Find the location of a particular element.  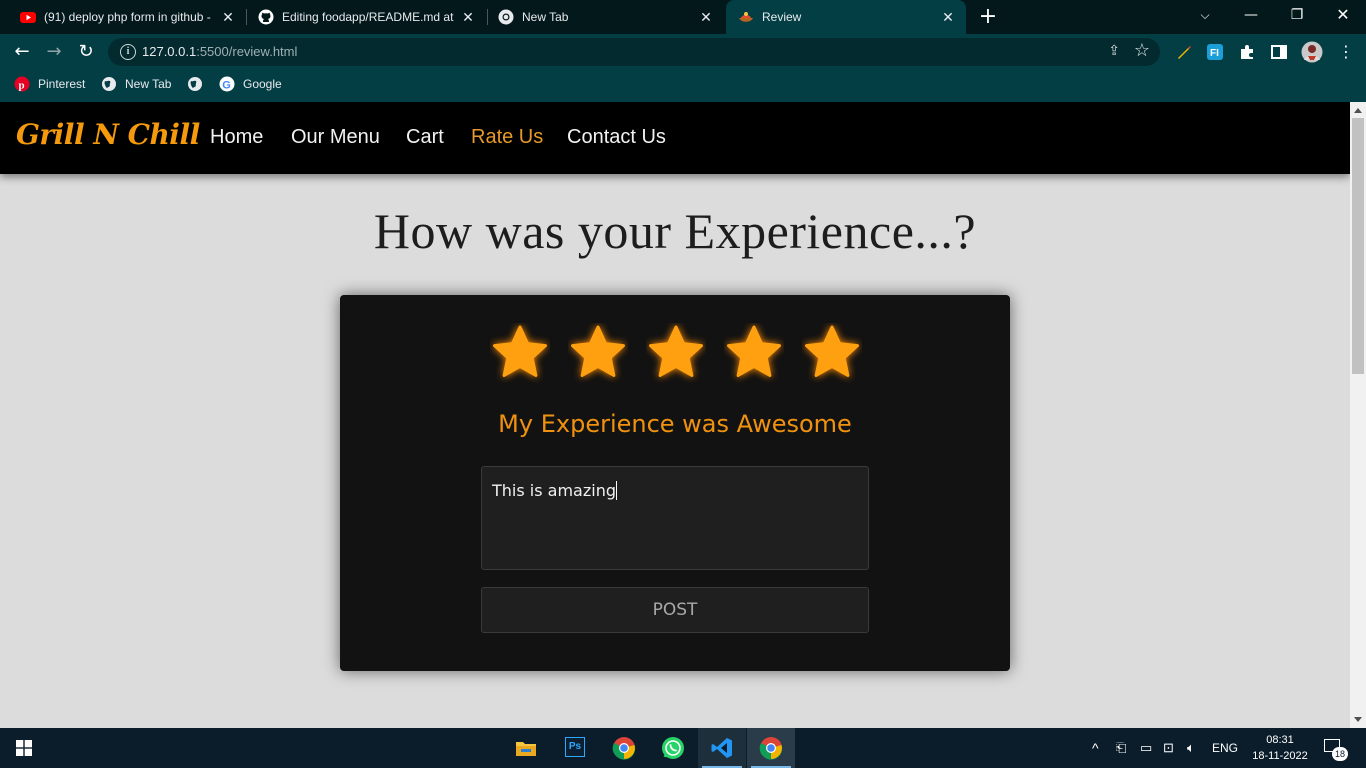

file-explorer-icon is located at coordinates (526, 749).